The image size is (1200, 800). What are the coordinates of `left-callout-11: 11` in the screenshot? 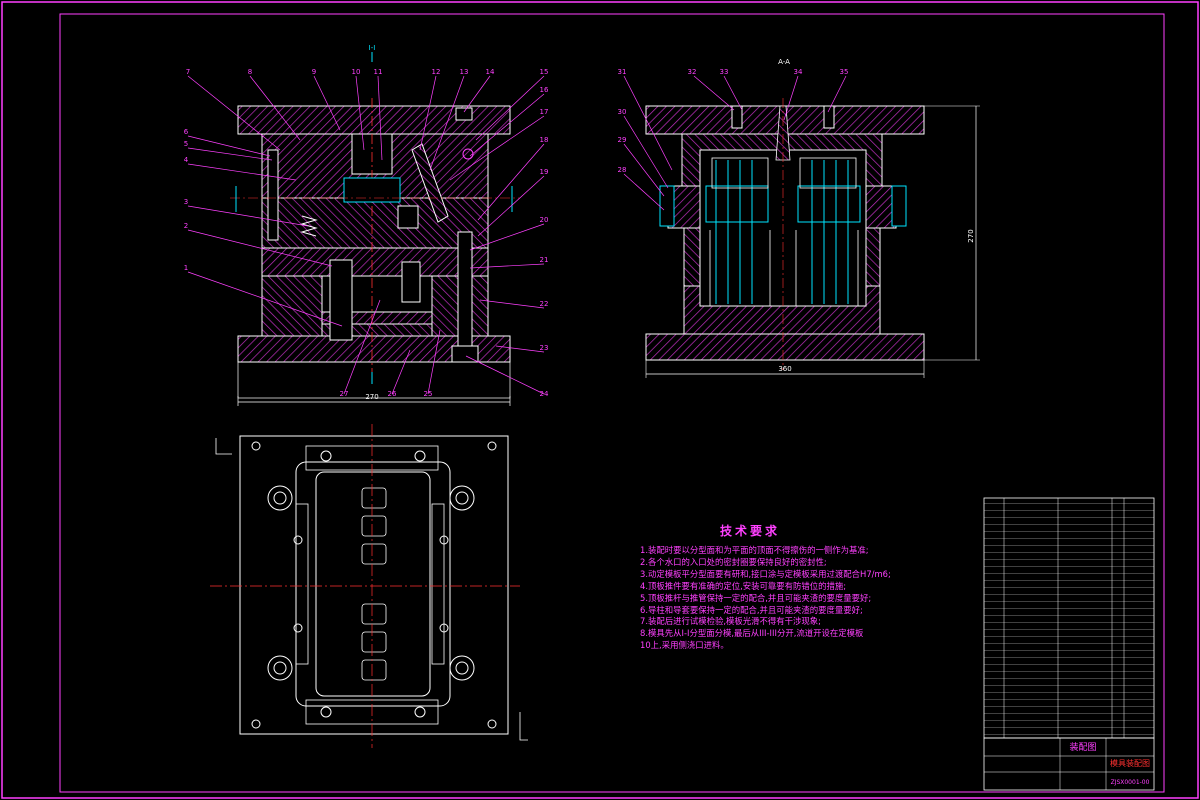 It's located at (378, 72).